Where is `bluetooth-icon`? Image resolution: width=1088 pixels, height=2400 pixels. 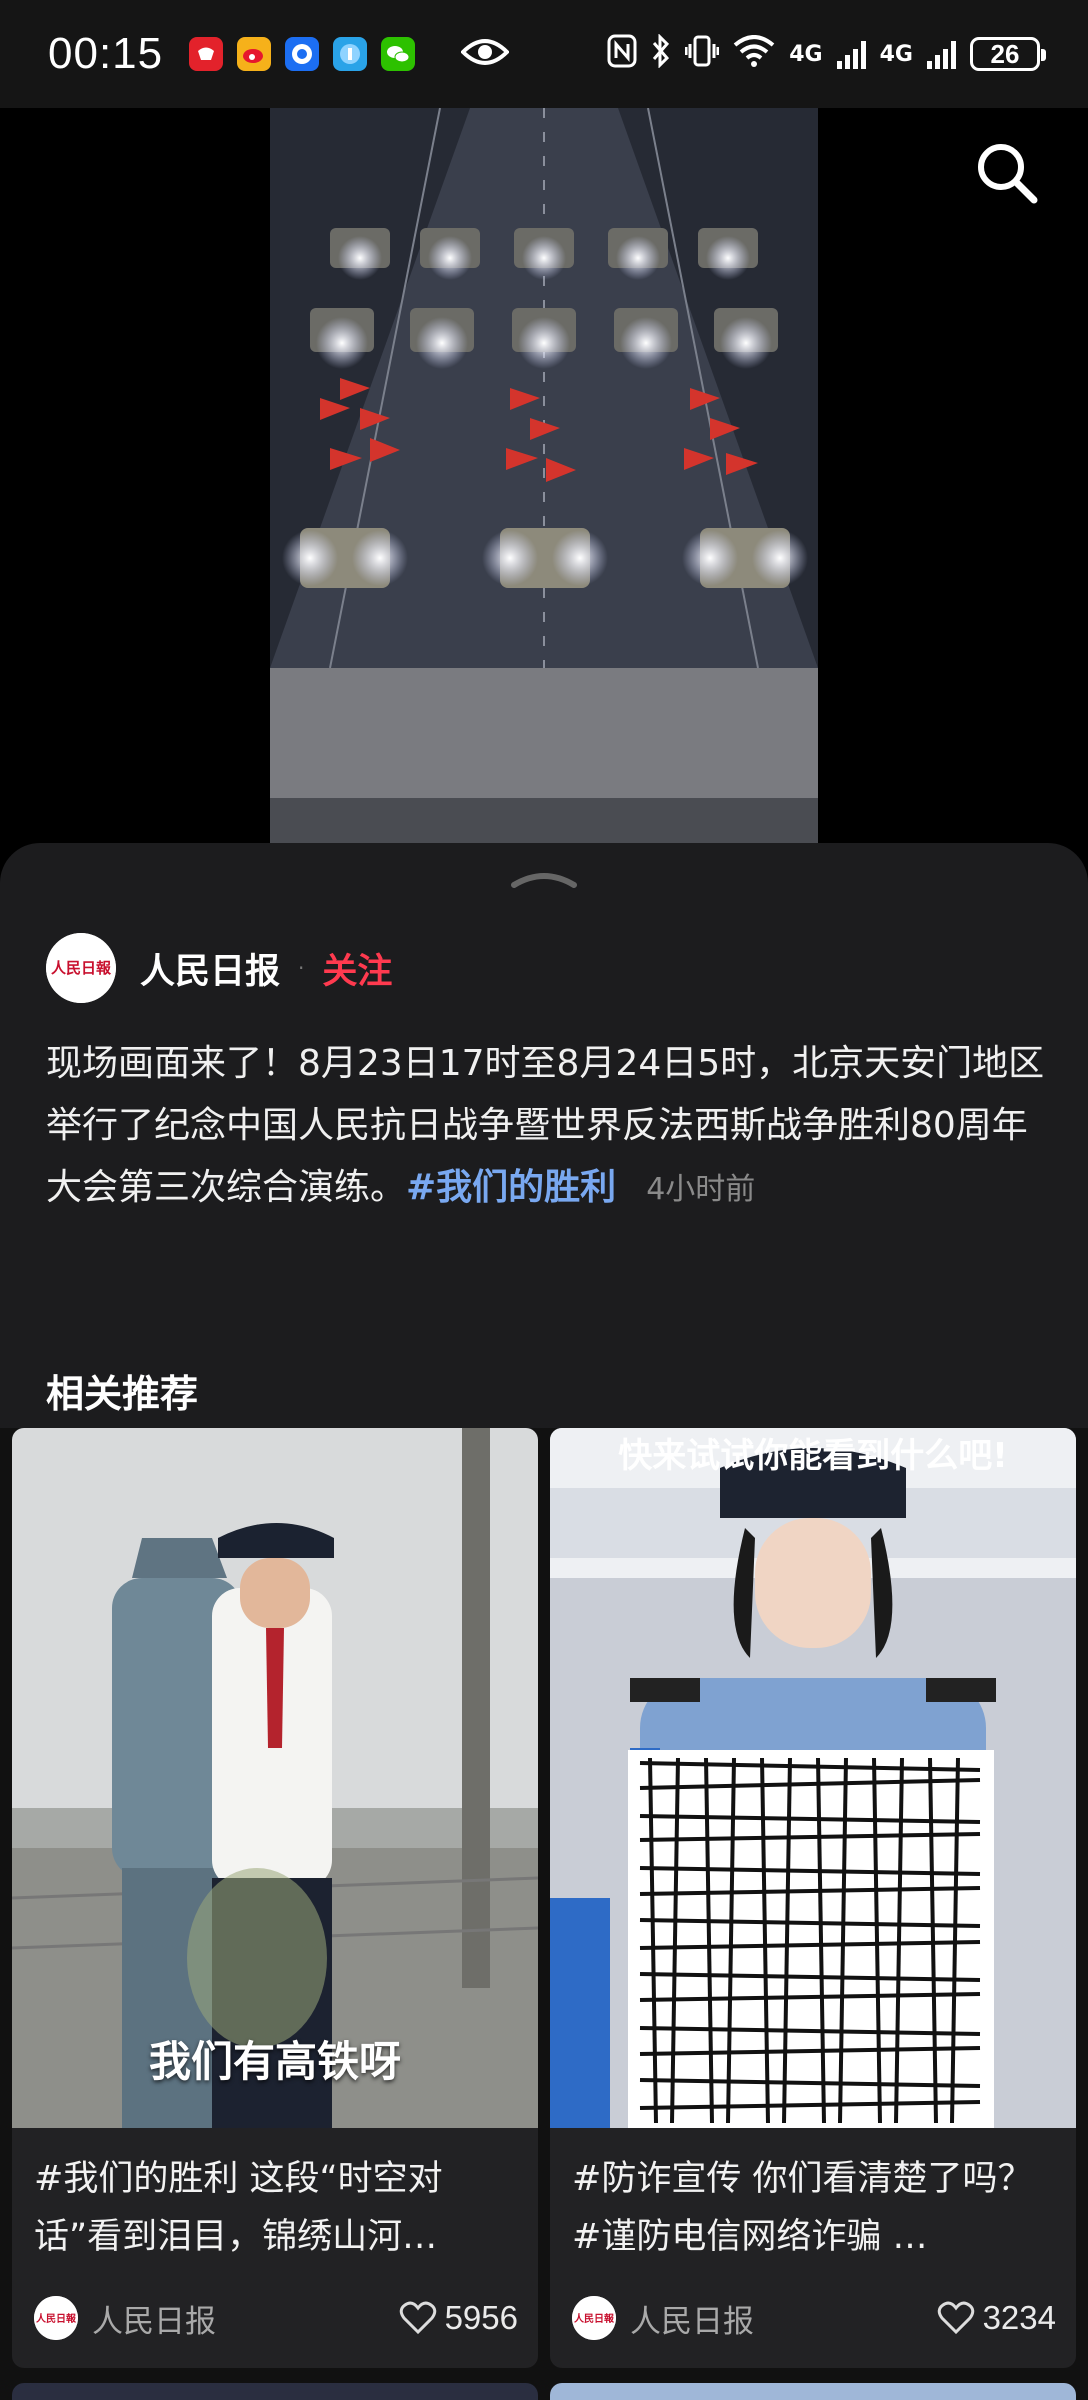 bluetooth-icon is located at coordinates (661, 53).